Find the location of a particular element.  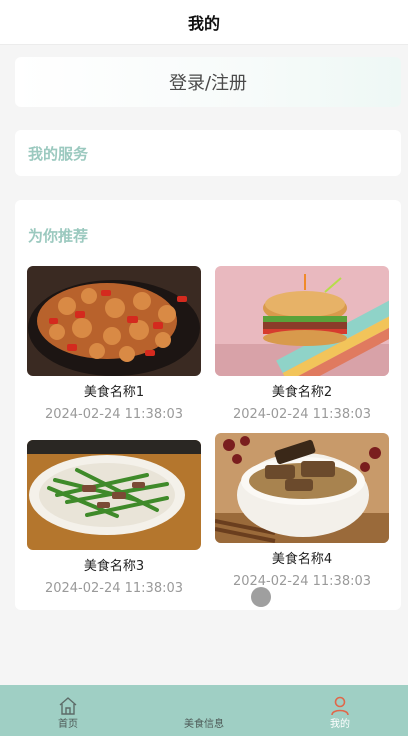

food-name: 美食名称1 is located at coordinates (114, 392).